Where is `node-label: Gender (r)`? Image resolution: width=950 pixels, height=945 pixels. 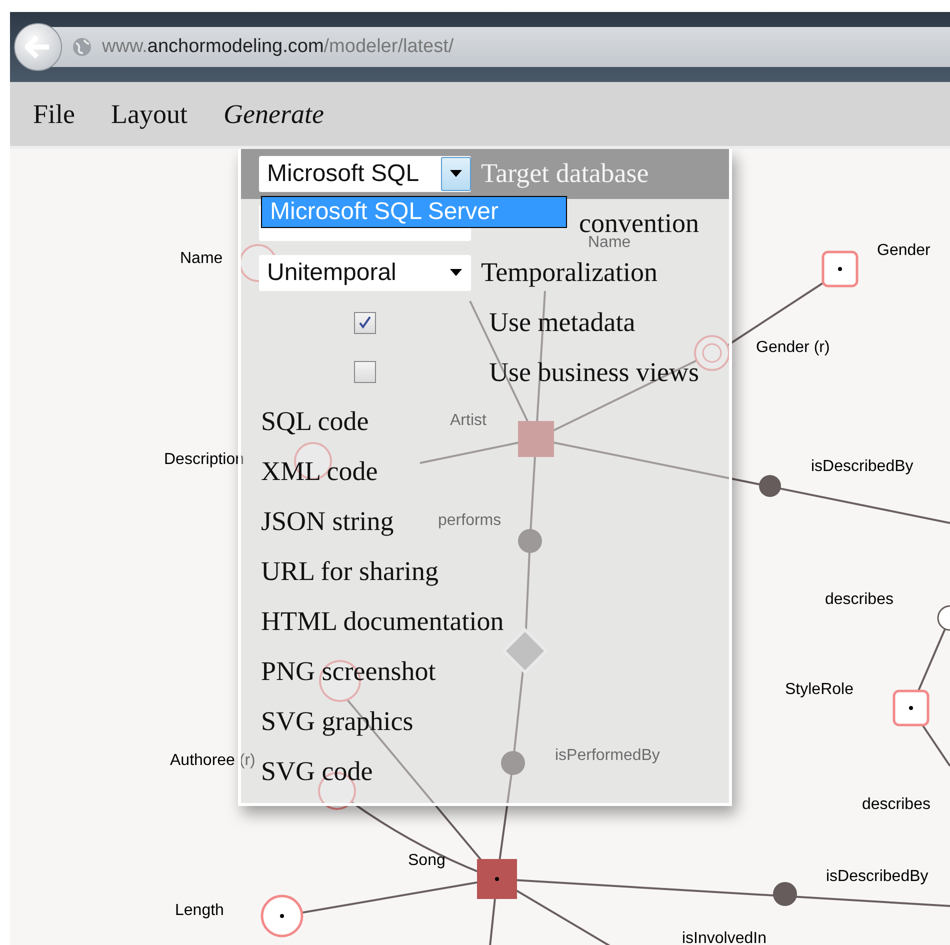
node-label: Gender (r) is located at coordinates (793, 347).